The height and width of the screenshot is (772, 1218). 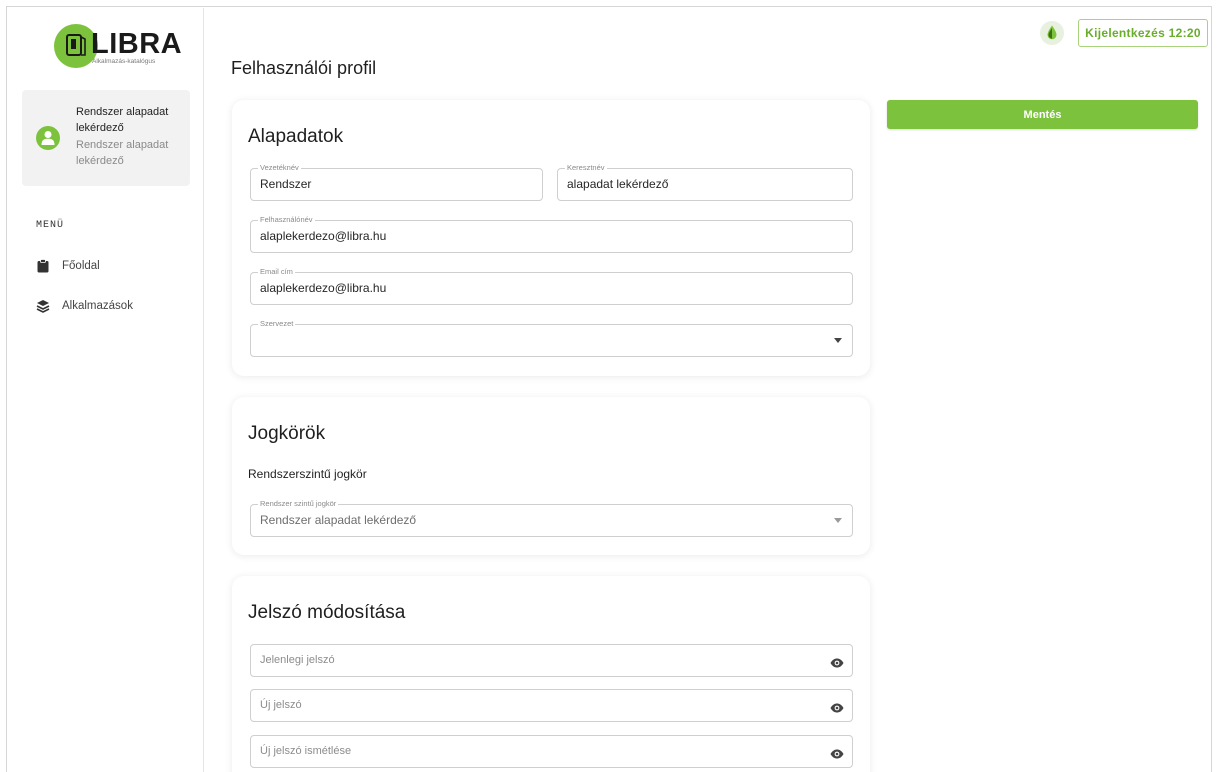 What do you see at coordinates (297, 660) in the screenshot?
I see `field-placeholder: Jelenlegi jelszó` at bounding box center [297, 660].